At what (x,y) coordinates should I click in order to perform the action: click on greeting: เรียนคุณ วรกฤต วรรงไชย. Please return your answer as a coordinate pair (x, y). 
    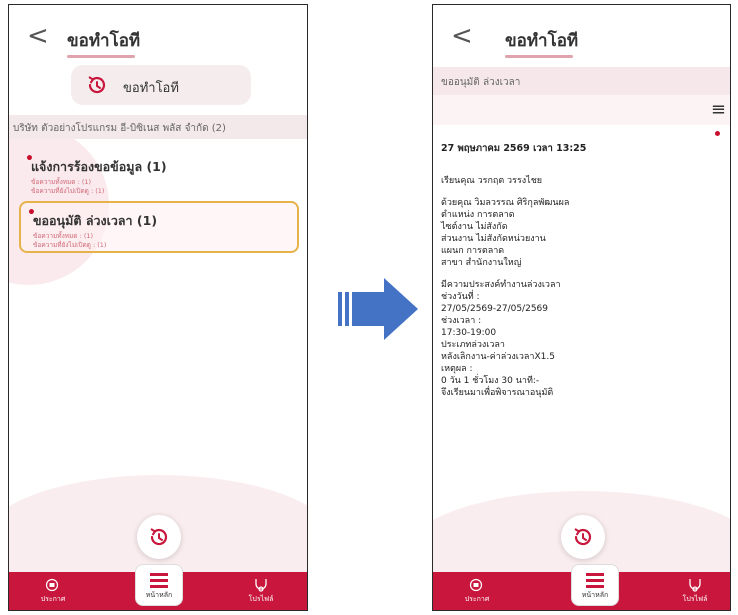
    Looking at the image, I should click on (492, 181).